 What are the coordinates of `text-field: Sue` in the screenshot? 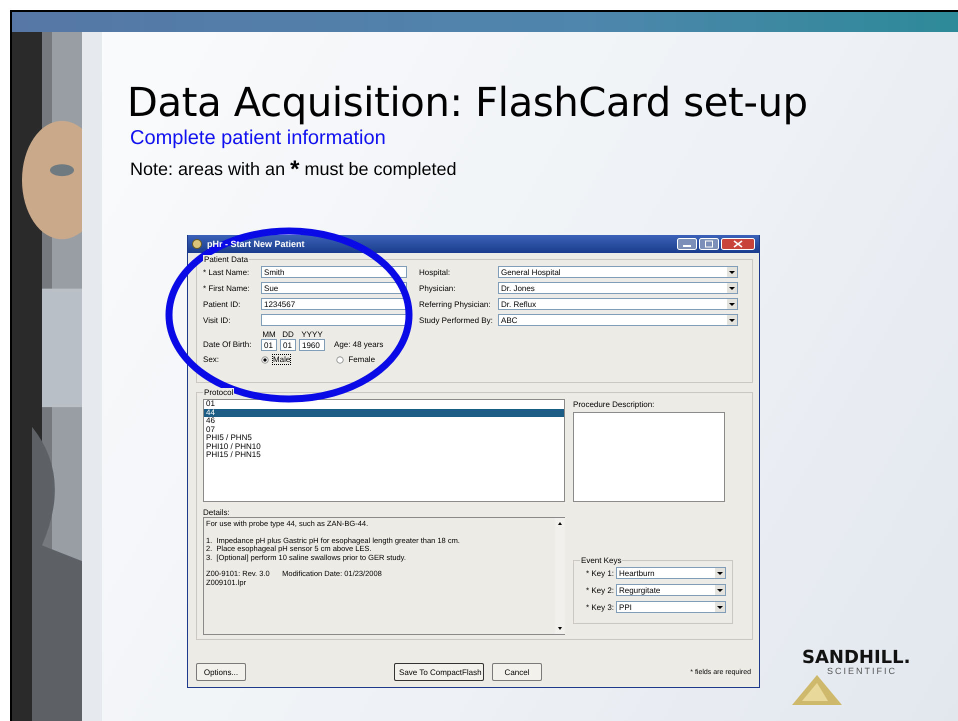 It's located at (334, 288).